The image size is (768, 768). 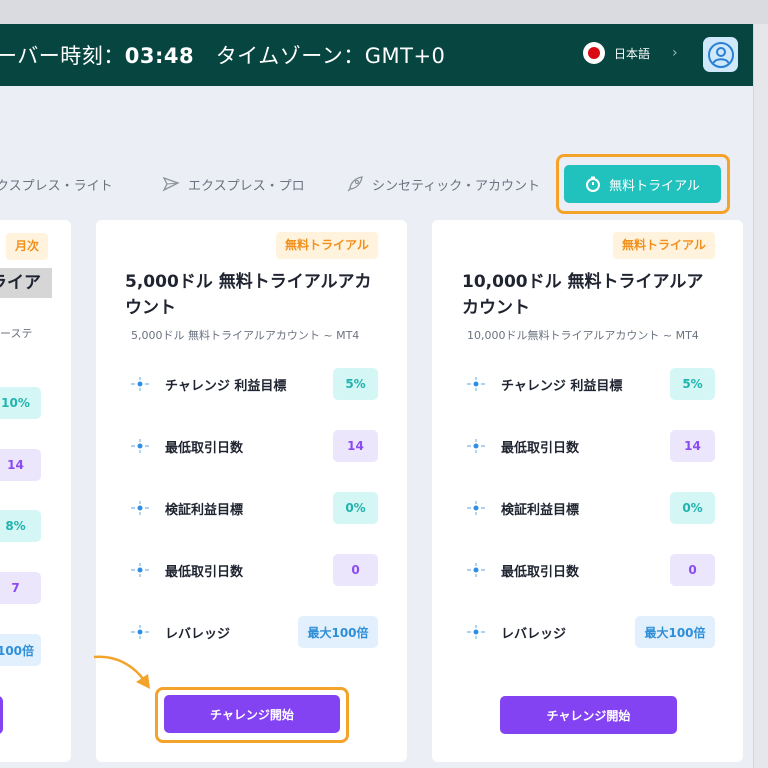 What do you see at coordinates (20, 588) in the screenshot?
I see `value-pill: 7` at bounding box center [20, 588].